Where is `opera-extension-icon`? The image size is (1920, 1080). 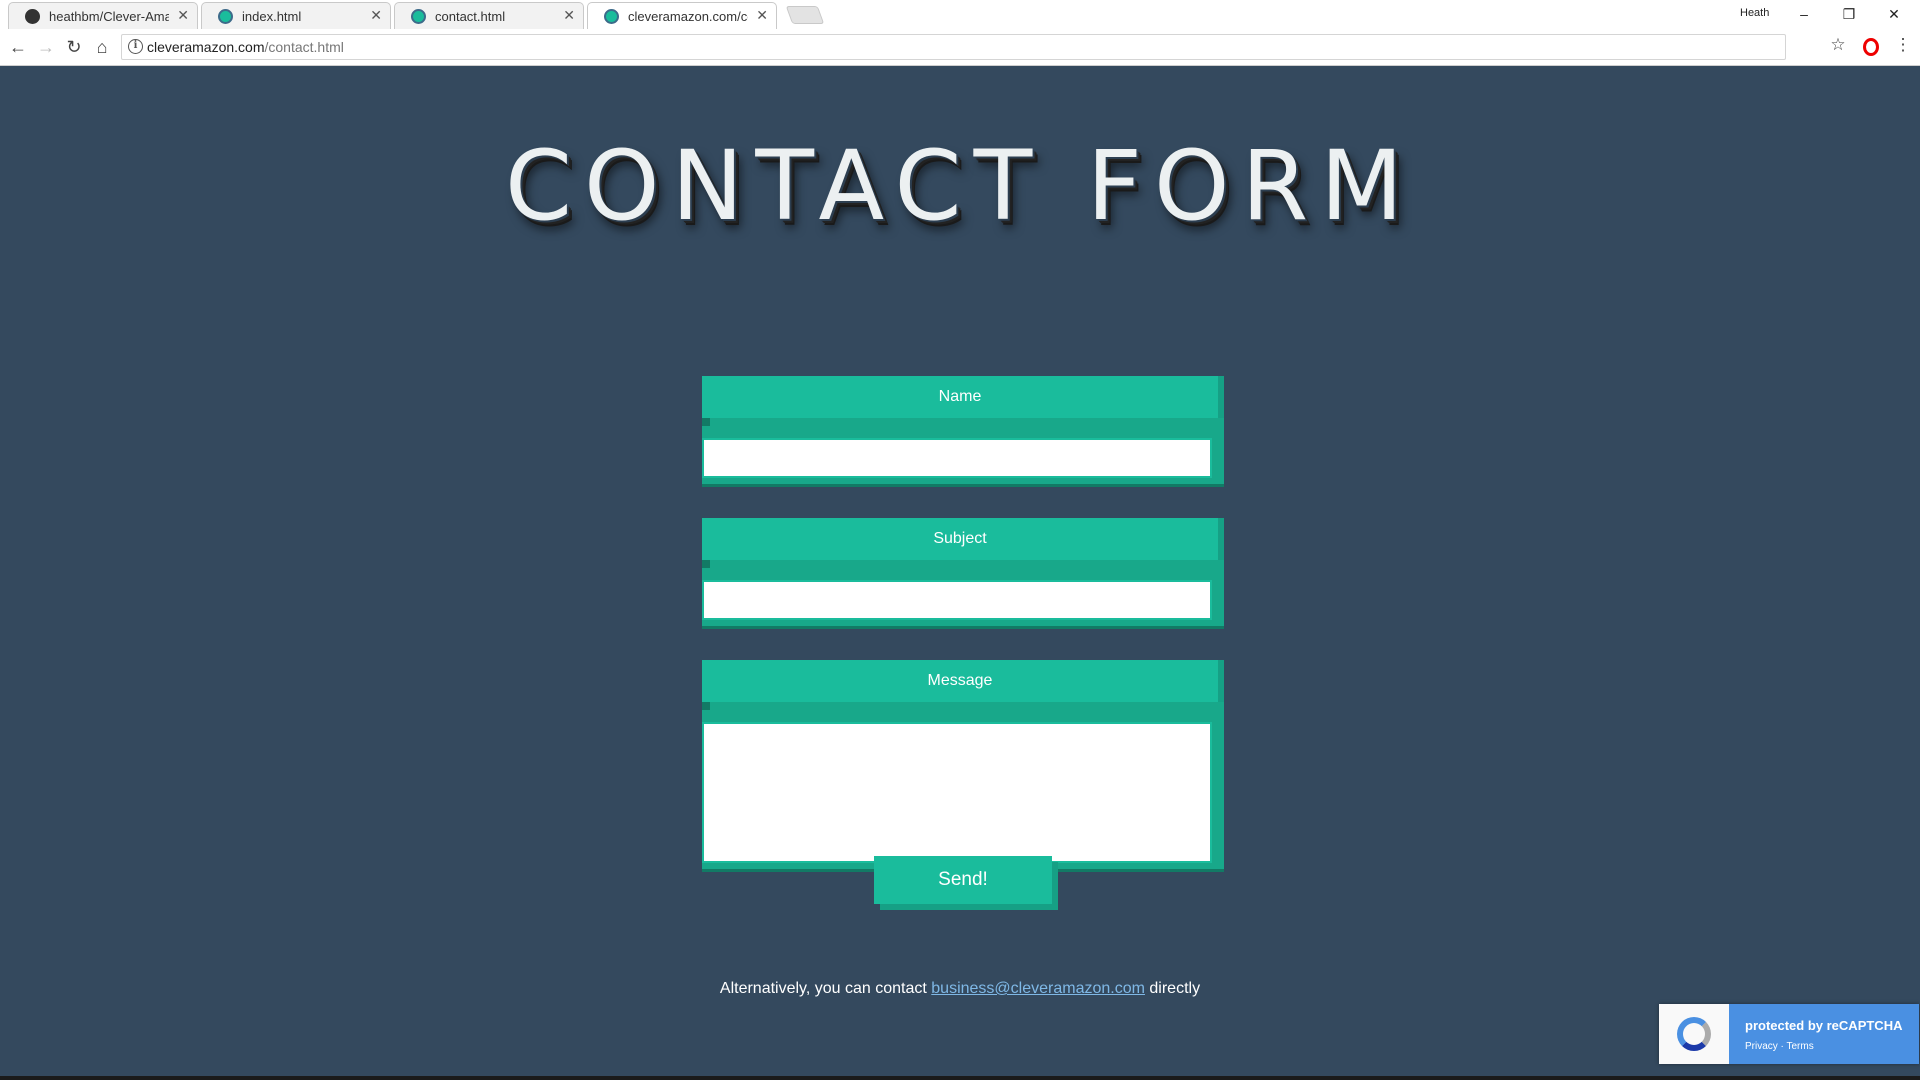 opera-extension-icon is located at coordinates (1871, 47).